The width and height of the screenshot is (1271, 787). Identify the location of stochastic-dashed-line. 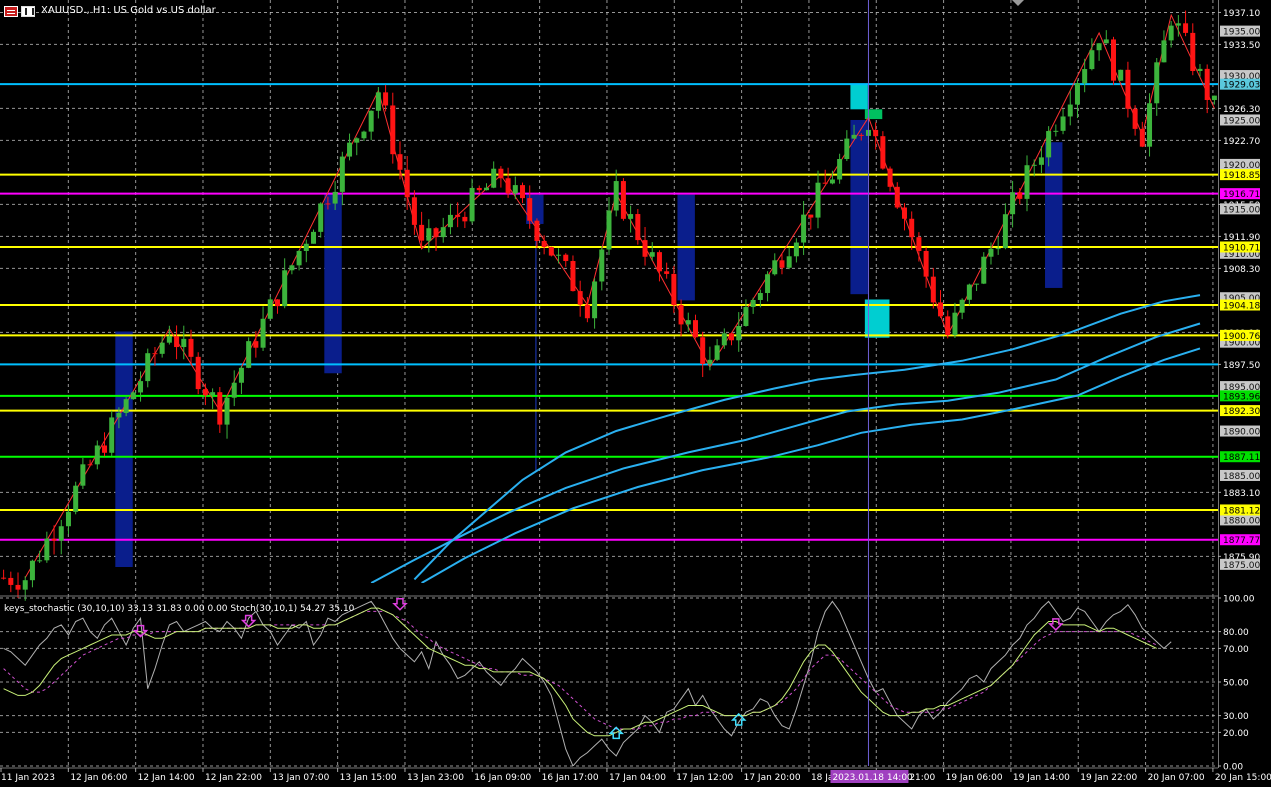
(580, 670).